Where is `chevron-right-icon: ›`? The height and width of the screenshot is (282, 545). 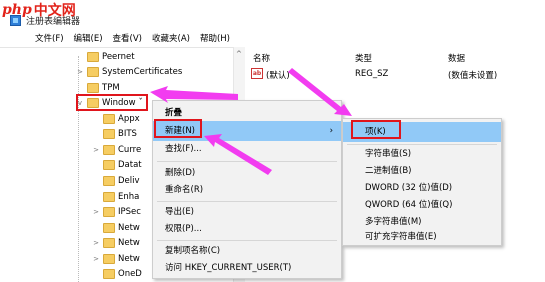 chevron-right-icon: › is located at coordinates (331, 131).